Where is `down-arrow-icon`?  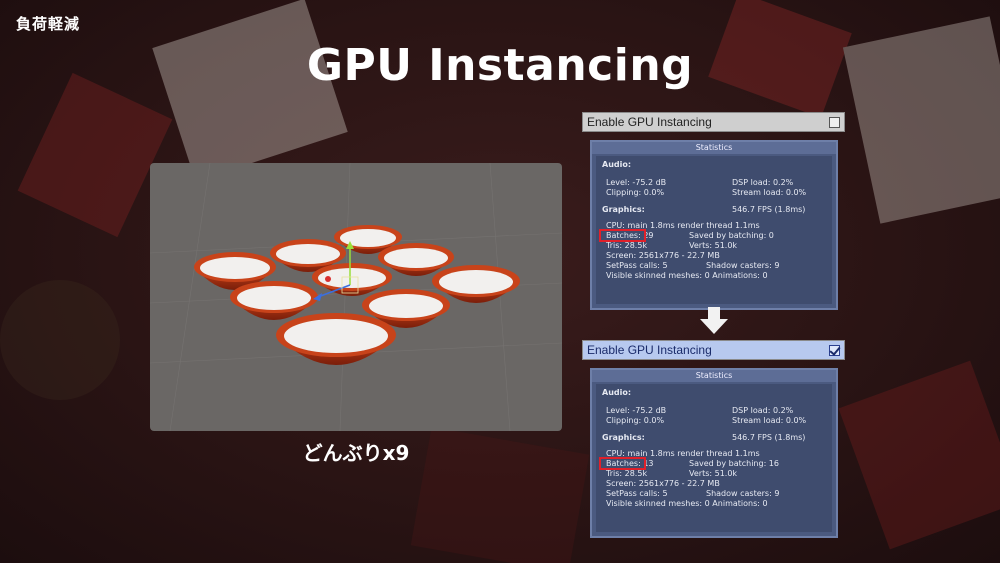 down-arrow-icon is located at coordinates (714, 320).